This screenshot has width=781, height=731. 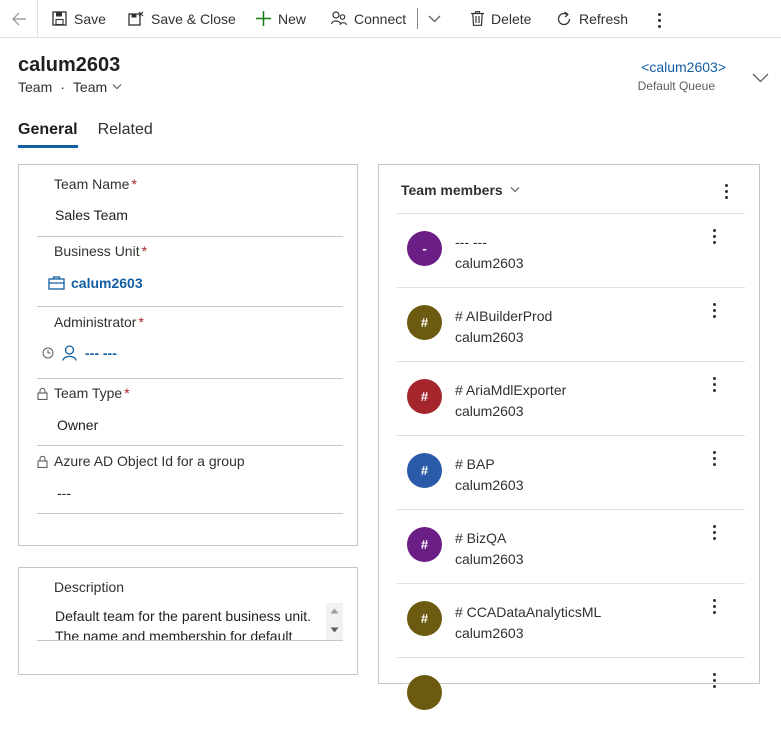 What do you see at coordinates (571, 694) in the screenshot?
I see `member-row` at bounding box center [571, 694].